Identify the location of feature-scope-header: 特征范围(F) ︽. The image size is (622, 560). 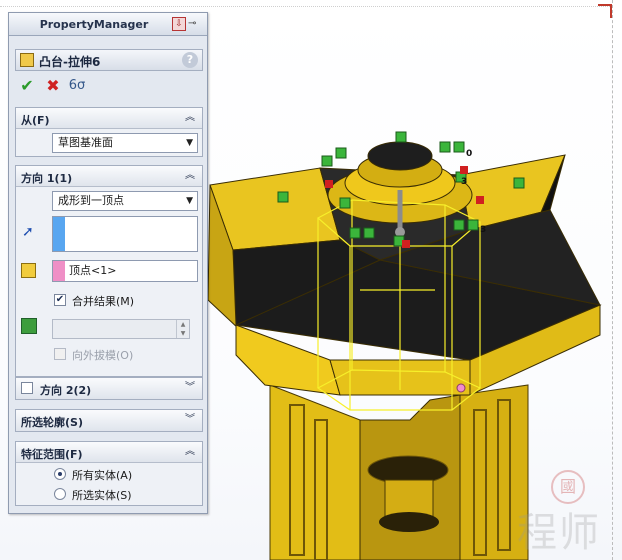
(109, 452).